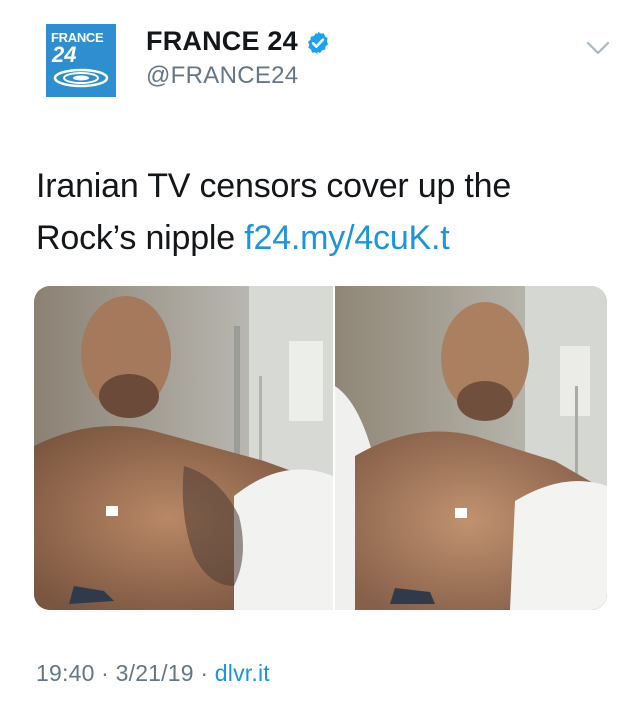 The width and height of the screenshot is (640, 719). I want to click on tweet-time: 19:40, so click(65, 673).